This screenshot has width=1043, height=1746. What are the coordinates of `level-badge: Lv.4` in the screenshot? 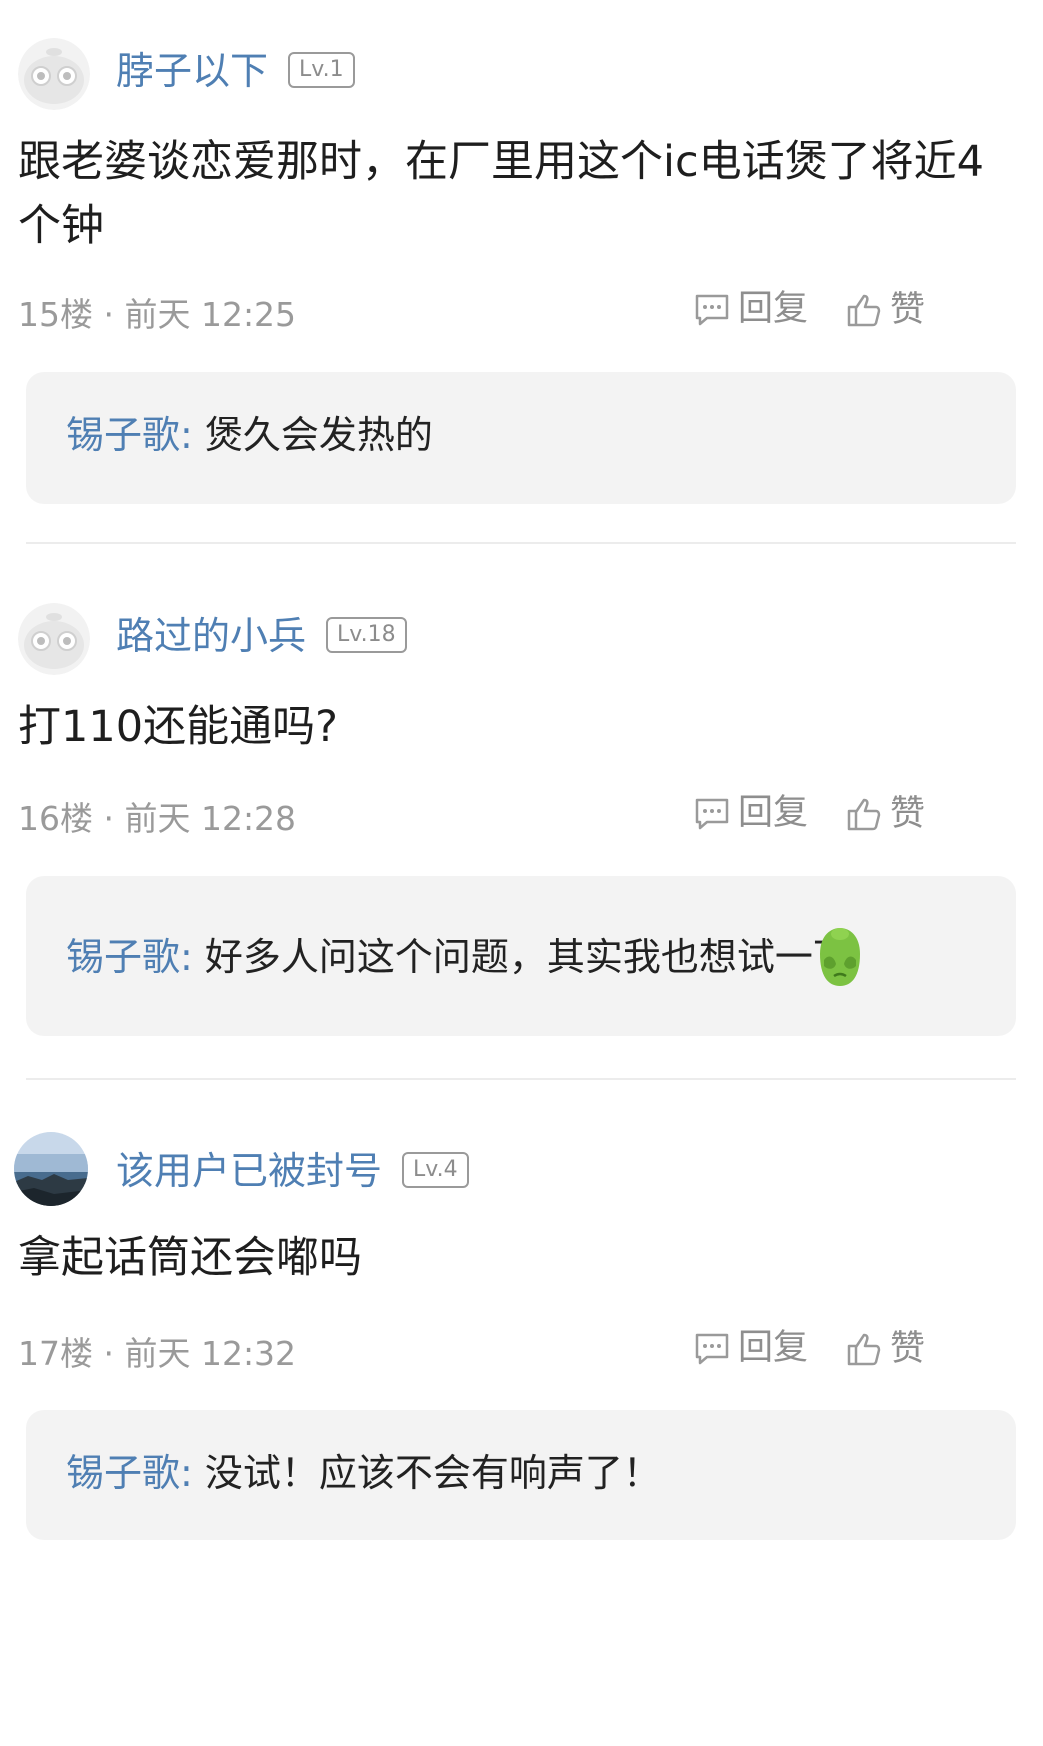 It's located at (435, 1169).